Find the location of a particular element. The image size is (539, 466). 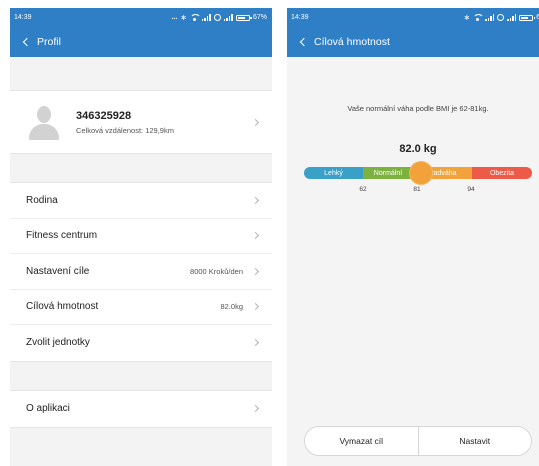

menu-item-label: Nastavení cíle is located at coordinates (58, 271).